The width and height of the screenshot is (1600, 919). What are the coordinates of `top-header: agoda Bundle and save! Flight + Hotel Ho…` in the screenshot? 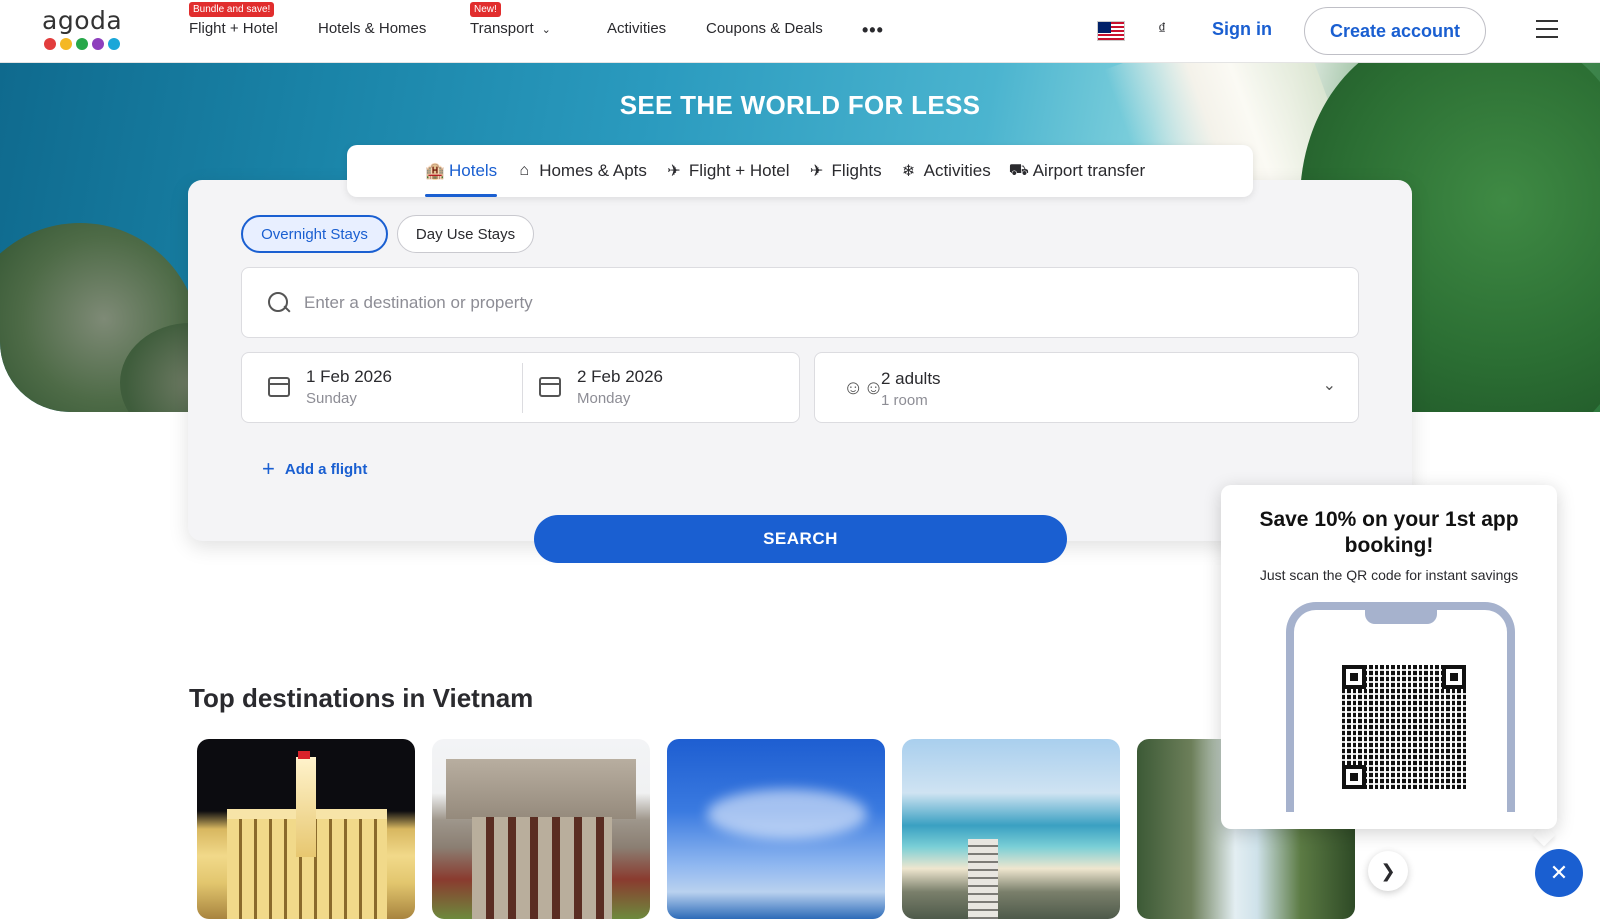 It's located at (800, 31).